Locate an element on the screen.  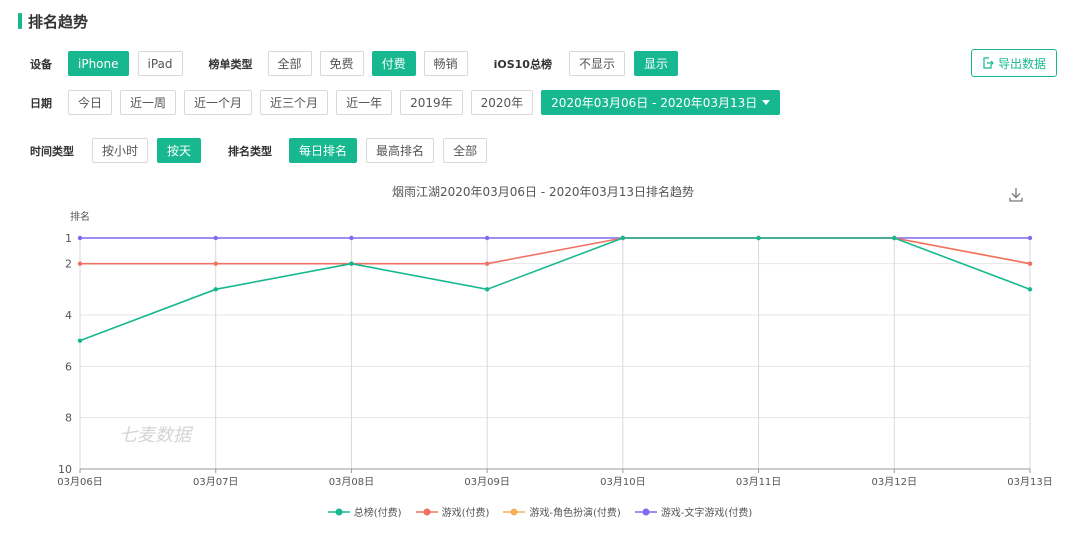
x-tick-label: 03月07日 is located at coordinates (215, 482).